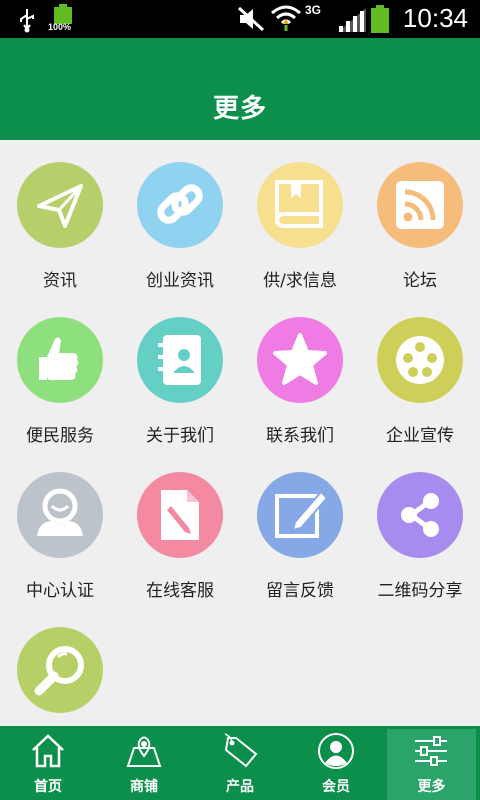  What do you see at coordinates (63, 14) in the screenshot?
I see `battery-icon` at bounding box center [63, 14].